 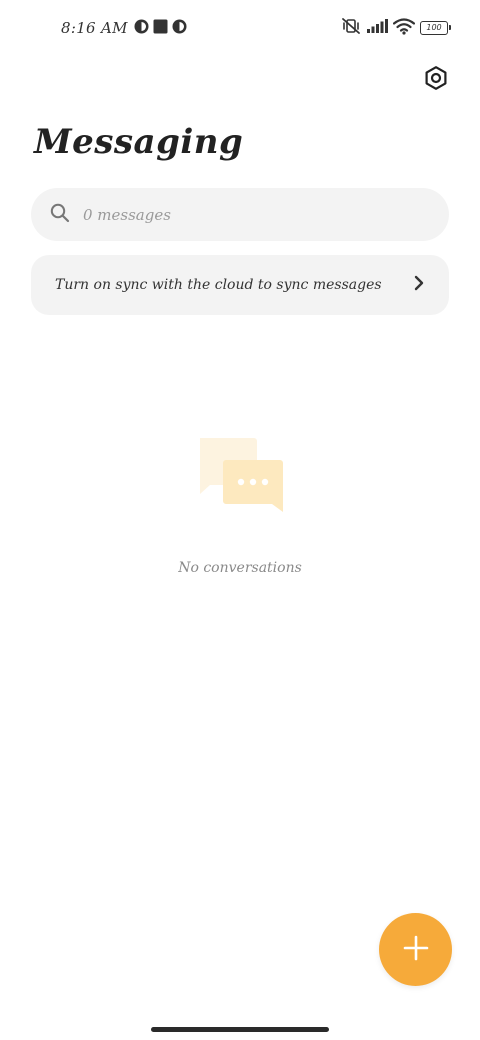 I want to click on search-icon, so click(x=60, y=215).